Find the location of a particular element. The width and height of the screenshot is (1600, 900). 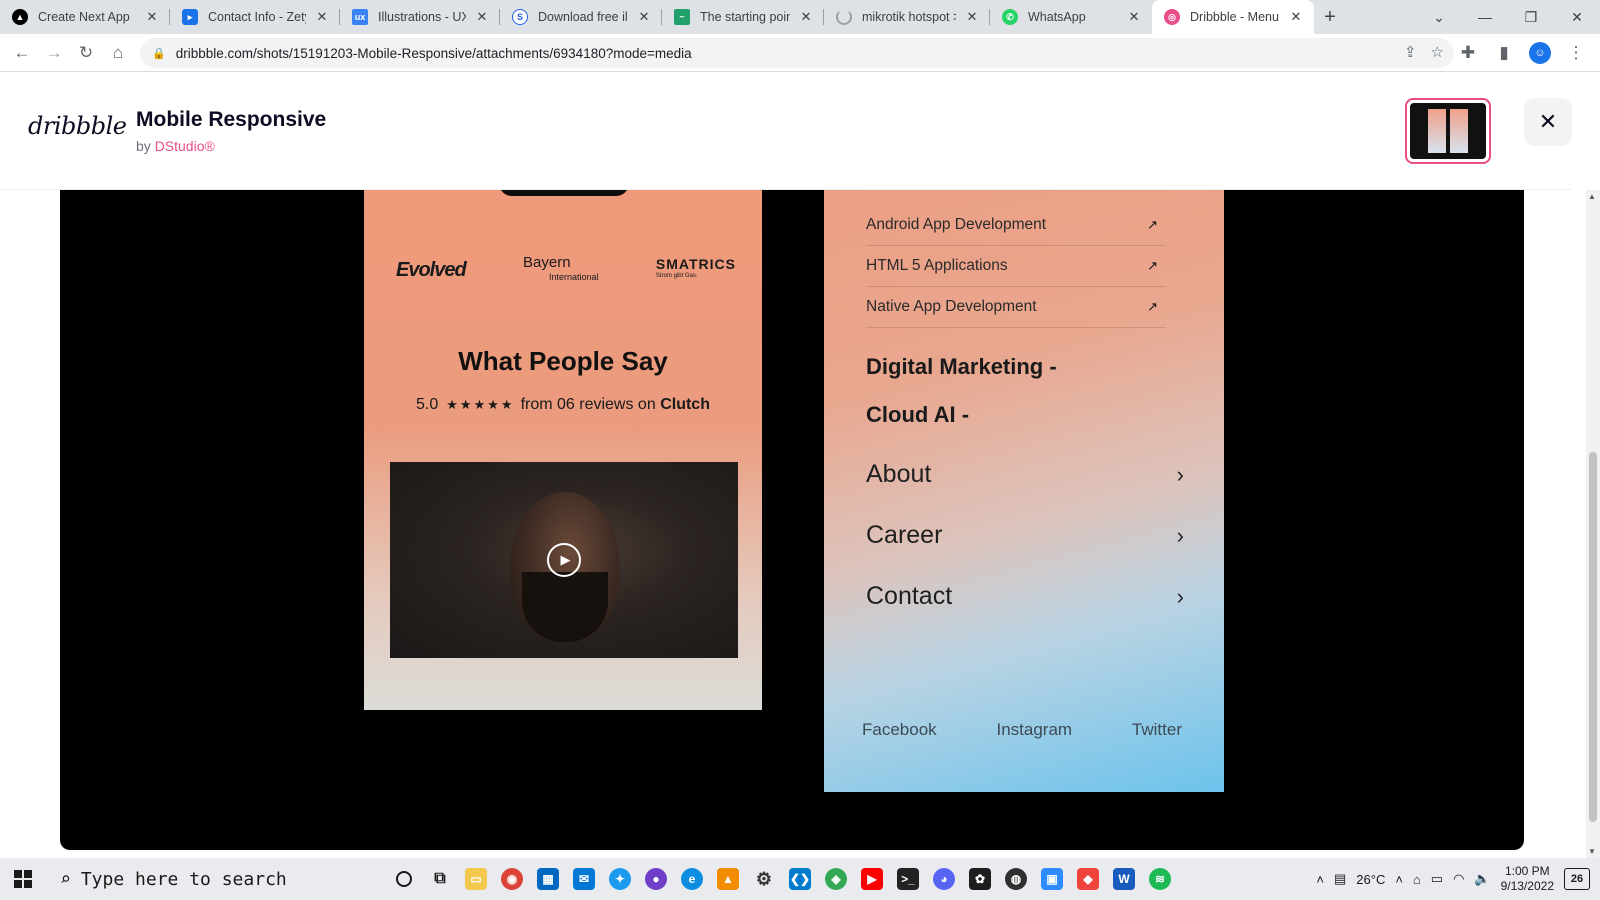

menu-item-about: About › is located at coordinates (1025, 474).